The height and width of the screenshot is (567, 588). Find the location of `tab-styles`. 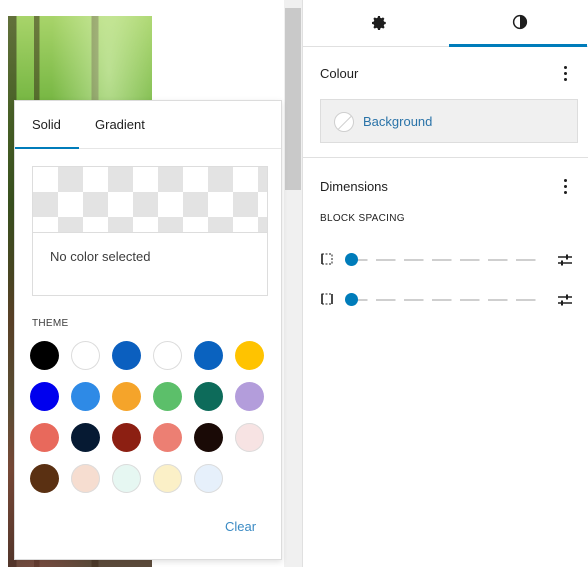

tab-styles is located at coordinates (518, 23).